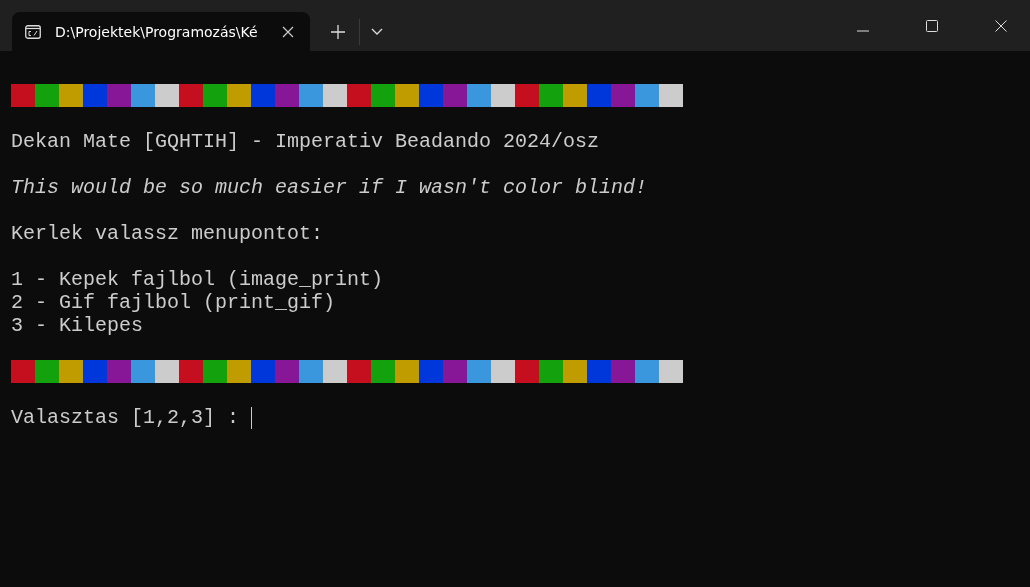 The image size is (1030, 587). Describe the element at coordinates (338, 32) in the screenshot. I see `new-tab-icon` at that location.